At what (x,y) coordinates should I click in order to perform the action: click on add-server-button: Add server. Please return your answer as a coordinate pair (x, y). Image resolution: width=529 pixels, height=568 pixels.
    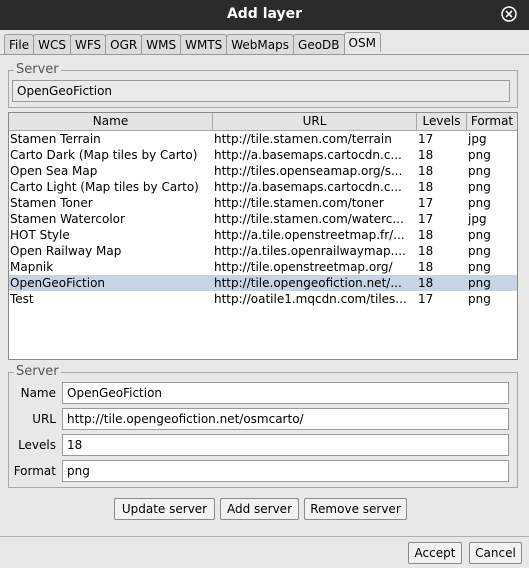
    Looking at the image, I should click on (259, 509).